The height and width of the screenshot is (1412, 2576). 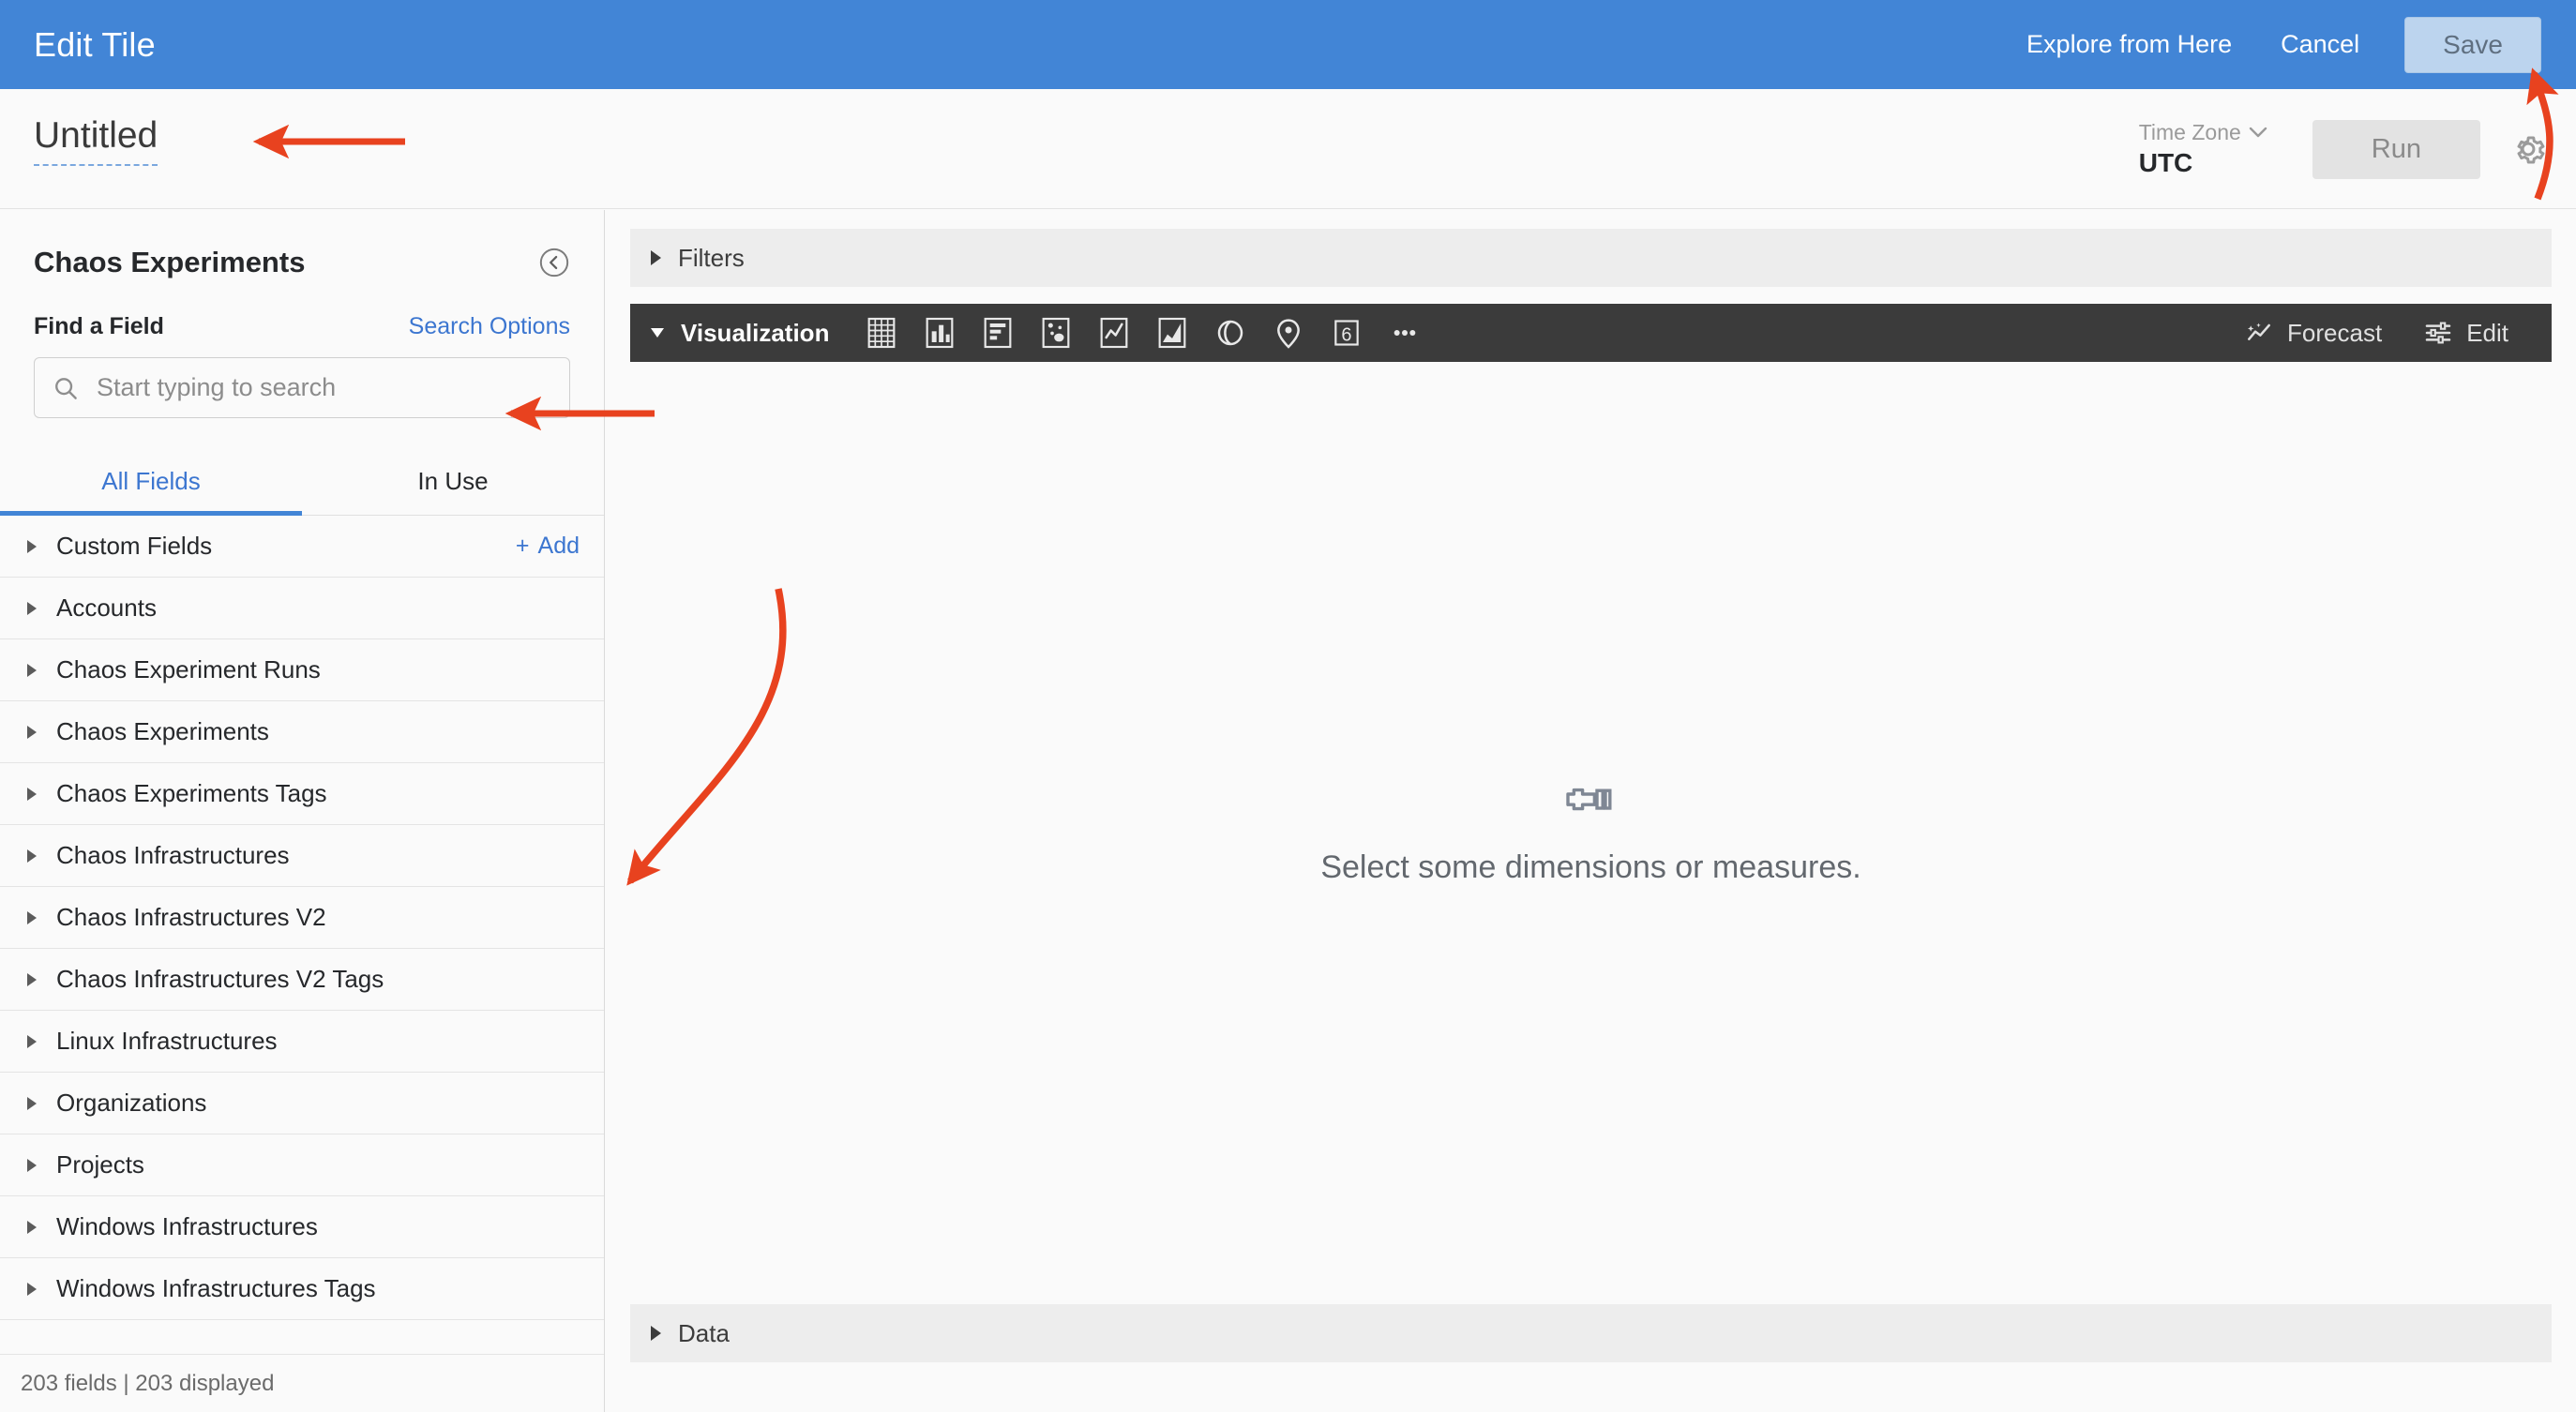 I want to click on visualization-label: Visualization, so click(x=755, y=333).